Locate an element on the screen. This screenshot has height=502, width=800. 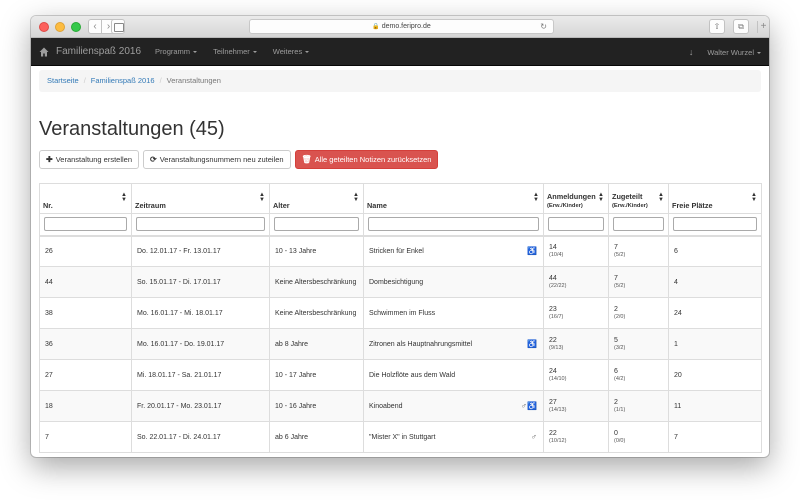
cell-anmeldungen: 24 (14/10) is located at coordinates (576, 375).